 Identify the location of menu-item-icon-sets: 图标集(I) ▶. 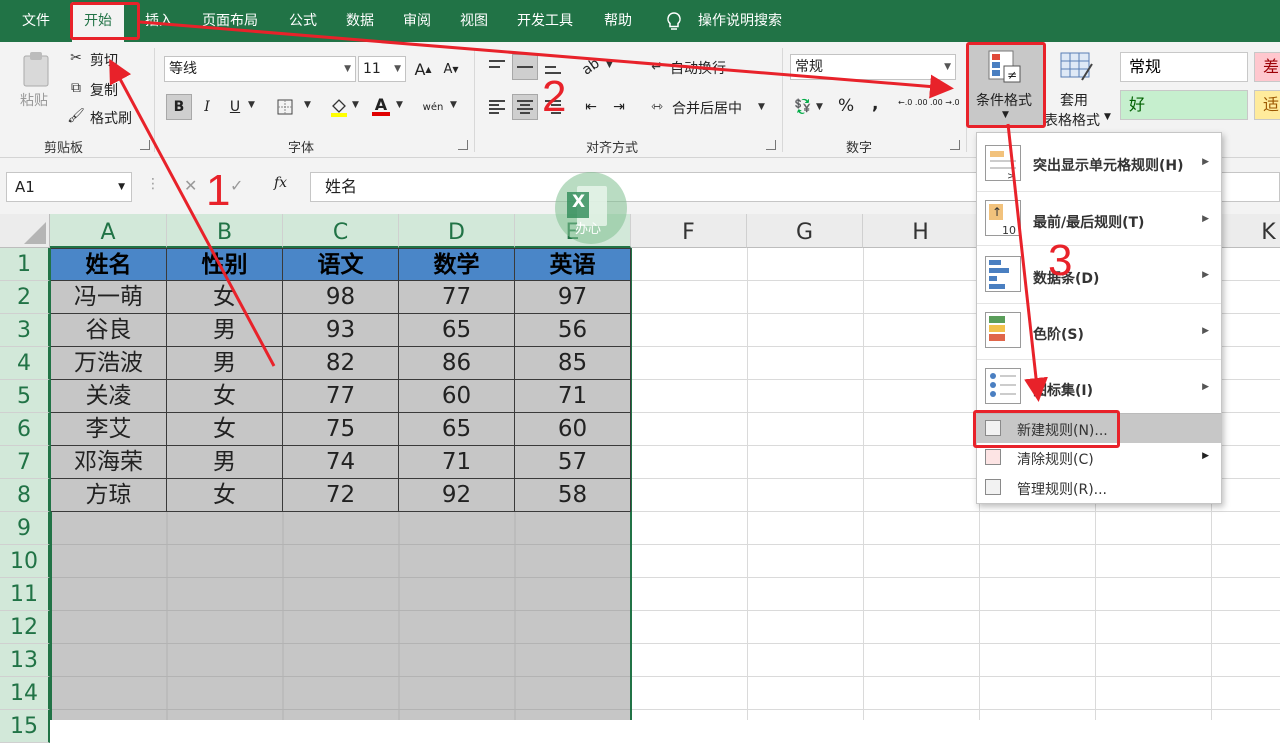
(1099, 386).